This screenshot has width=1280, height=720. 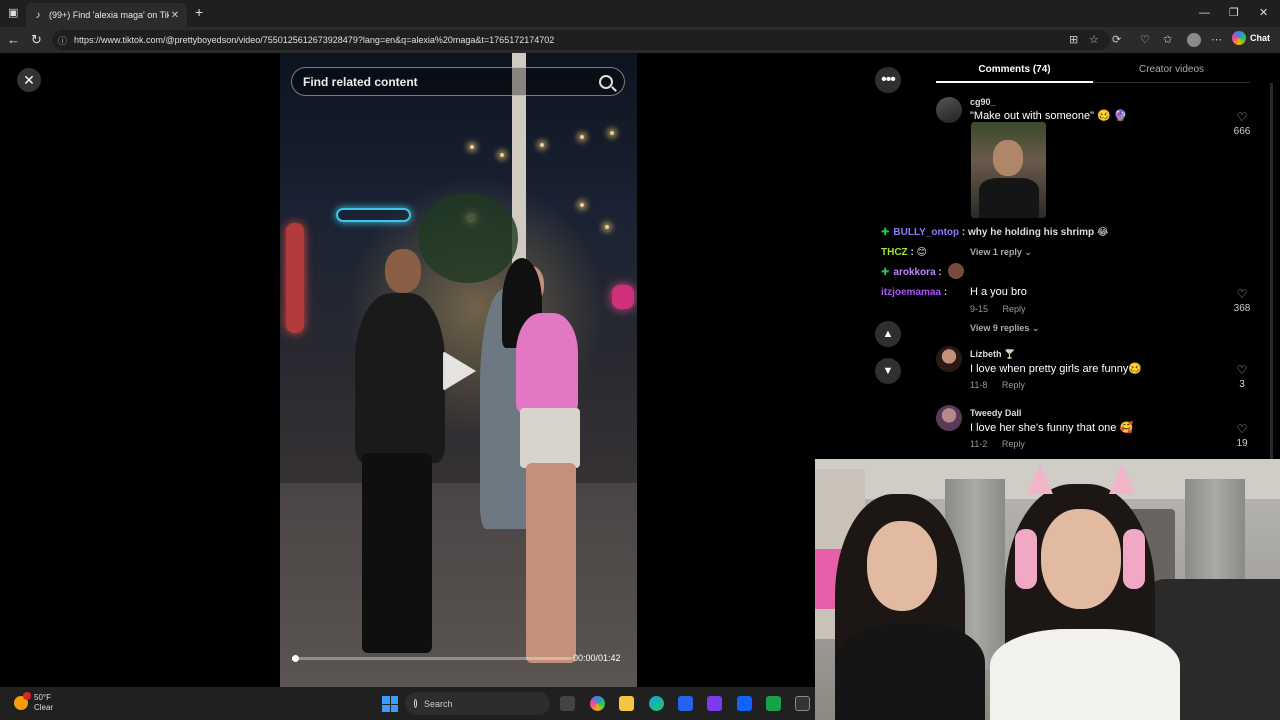 I want to click on webcam-overlay, so click(x=1047, y=589).